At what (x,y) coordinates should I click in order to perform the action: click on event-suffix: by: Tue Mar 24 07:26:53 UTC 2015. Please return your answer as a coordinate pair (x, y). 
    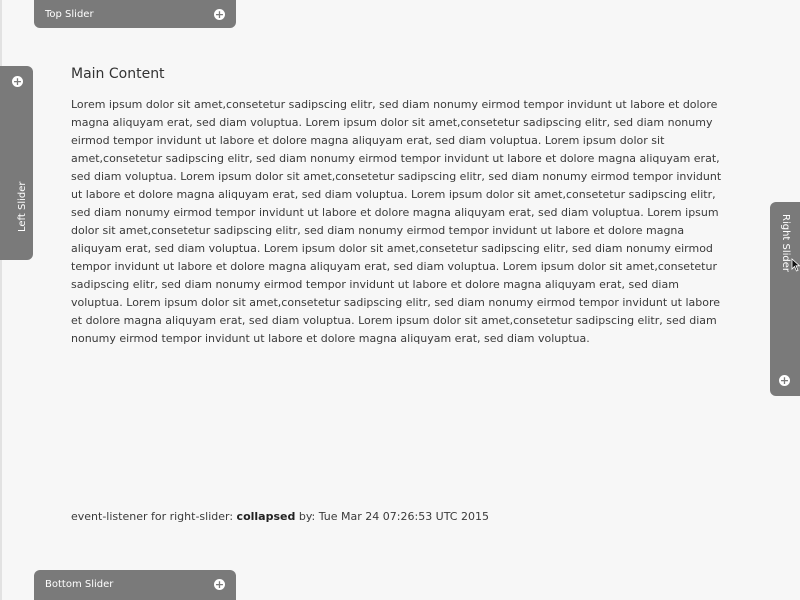
    Looking at the image, I should click on (393, 516).